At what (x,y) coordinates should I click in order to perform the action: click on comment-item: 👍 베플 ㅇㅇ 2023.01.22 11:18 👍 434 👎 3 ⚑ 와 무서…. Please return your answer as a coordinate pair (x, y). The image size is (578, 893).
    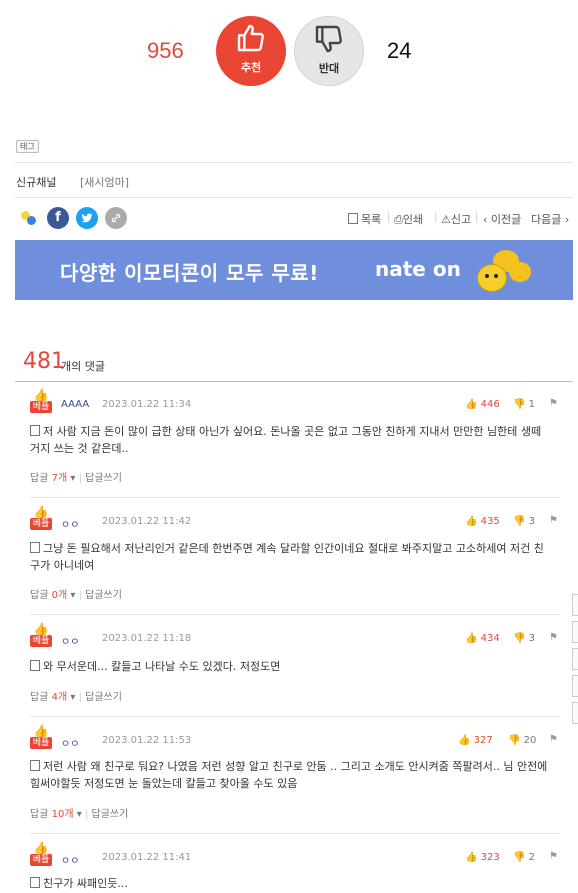
    Looking at the image, I should click on (295, 670).